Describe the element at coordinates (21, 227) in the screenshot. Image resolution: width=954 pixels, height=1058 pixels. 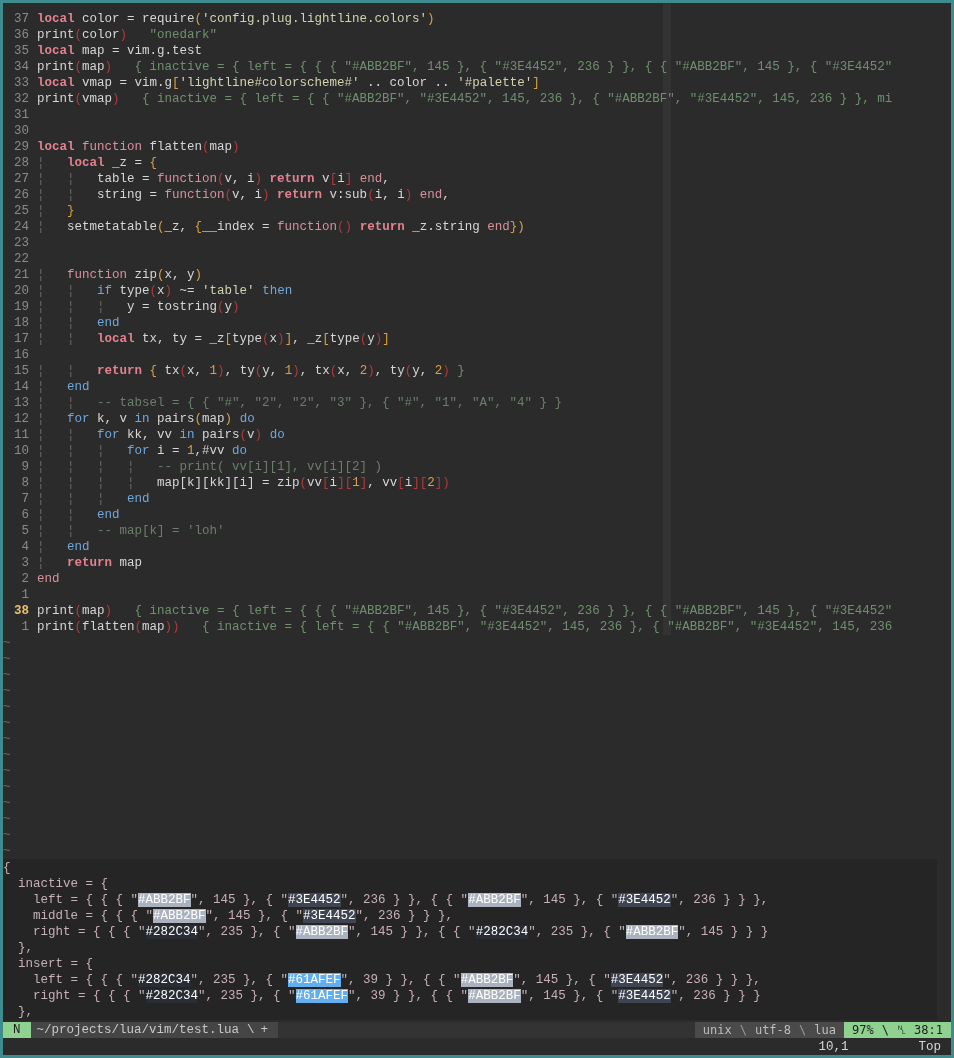
I see `line-number: 24` at that location.